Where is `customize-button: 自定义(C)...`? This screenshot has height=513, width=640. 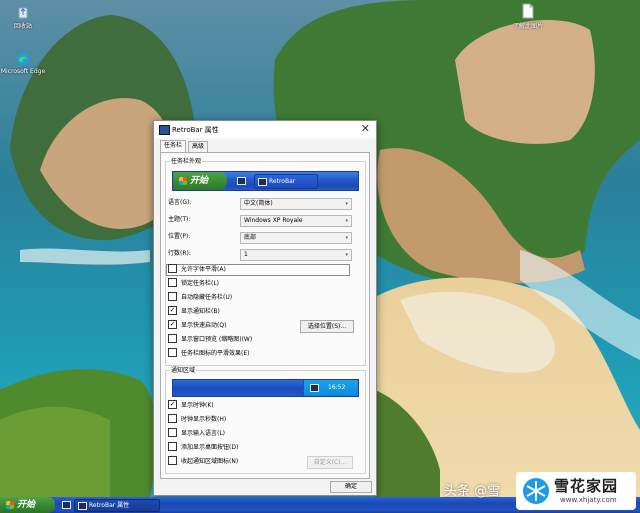
customize-button: 自定义(C)... is located at coordinates (330, 462).